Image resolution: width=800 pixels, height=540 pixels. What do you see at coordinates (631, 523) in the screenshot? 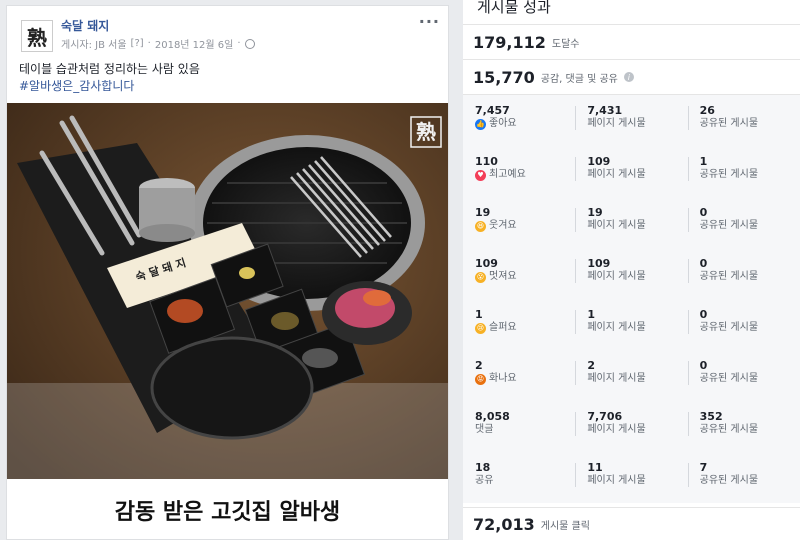
I see `clicks-row: 72,013 게시물 클릭` at bounding box center [631, 523].